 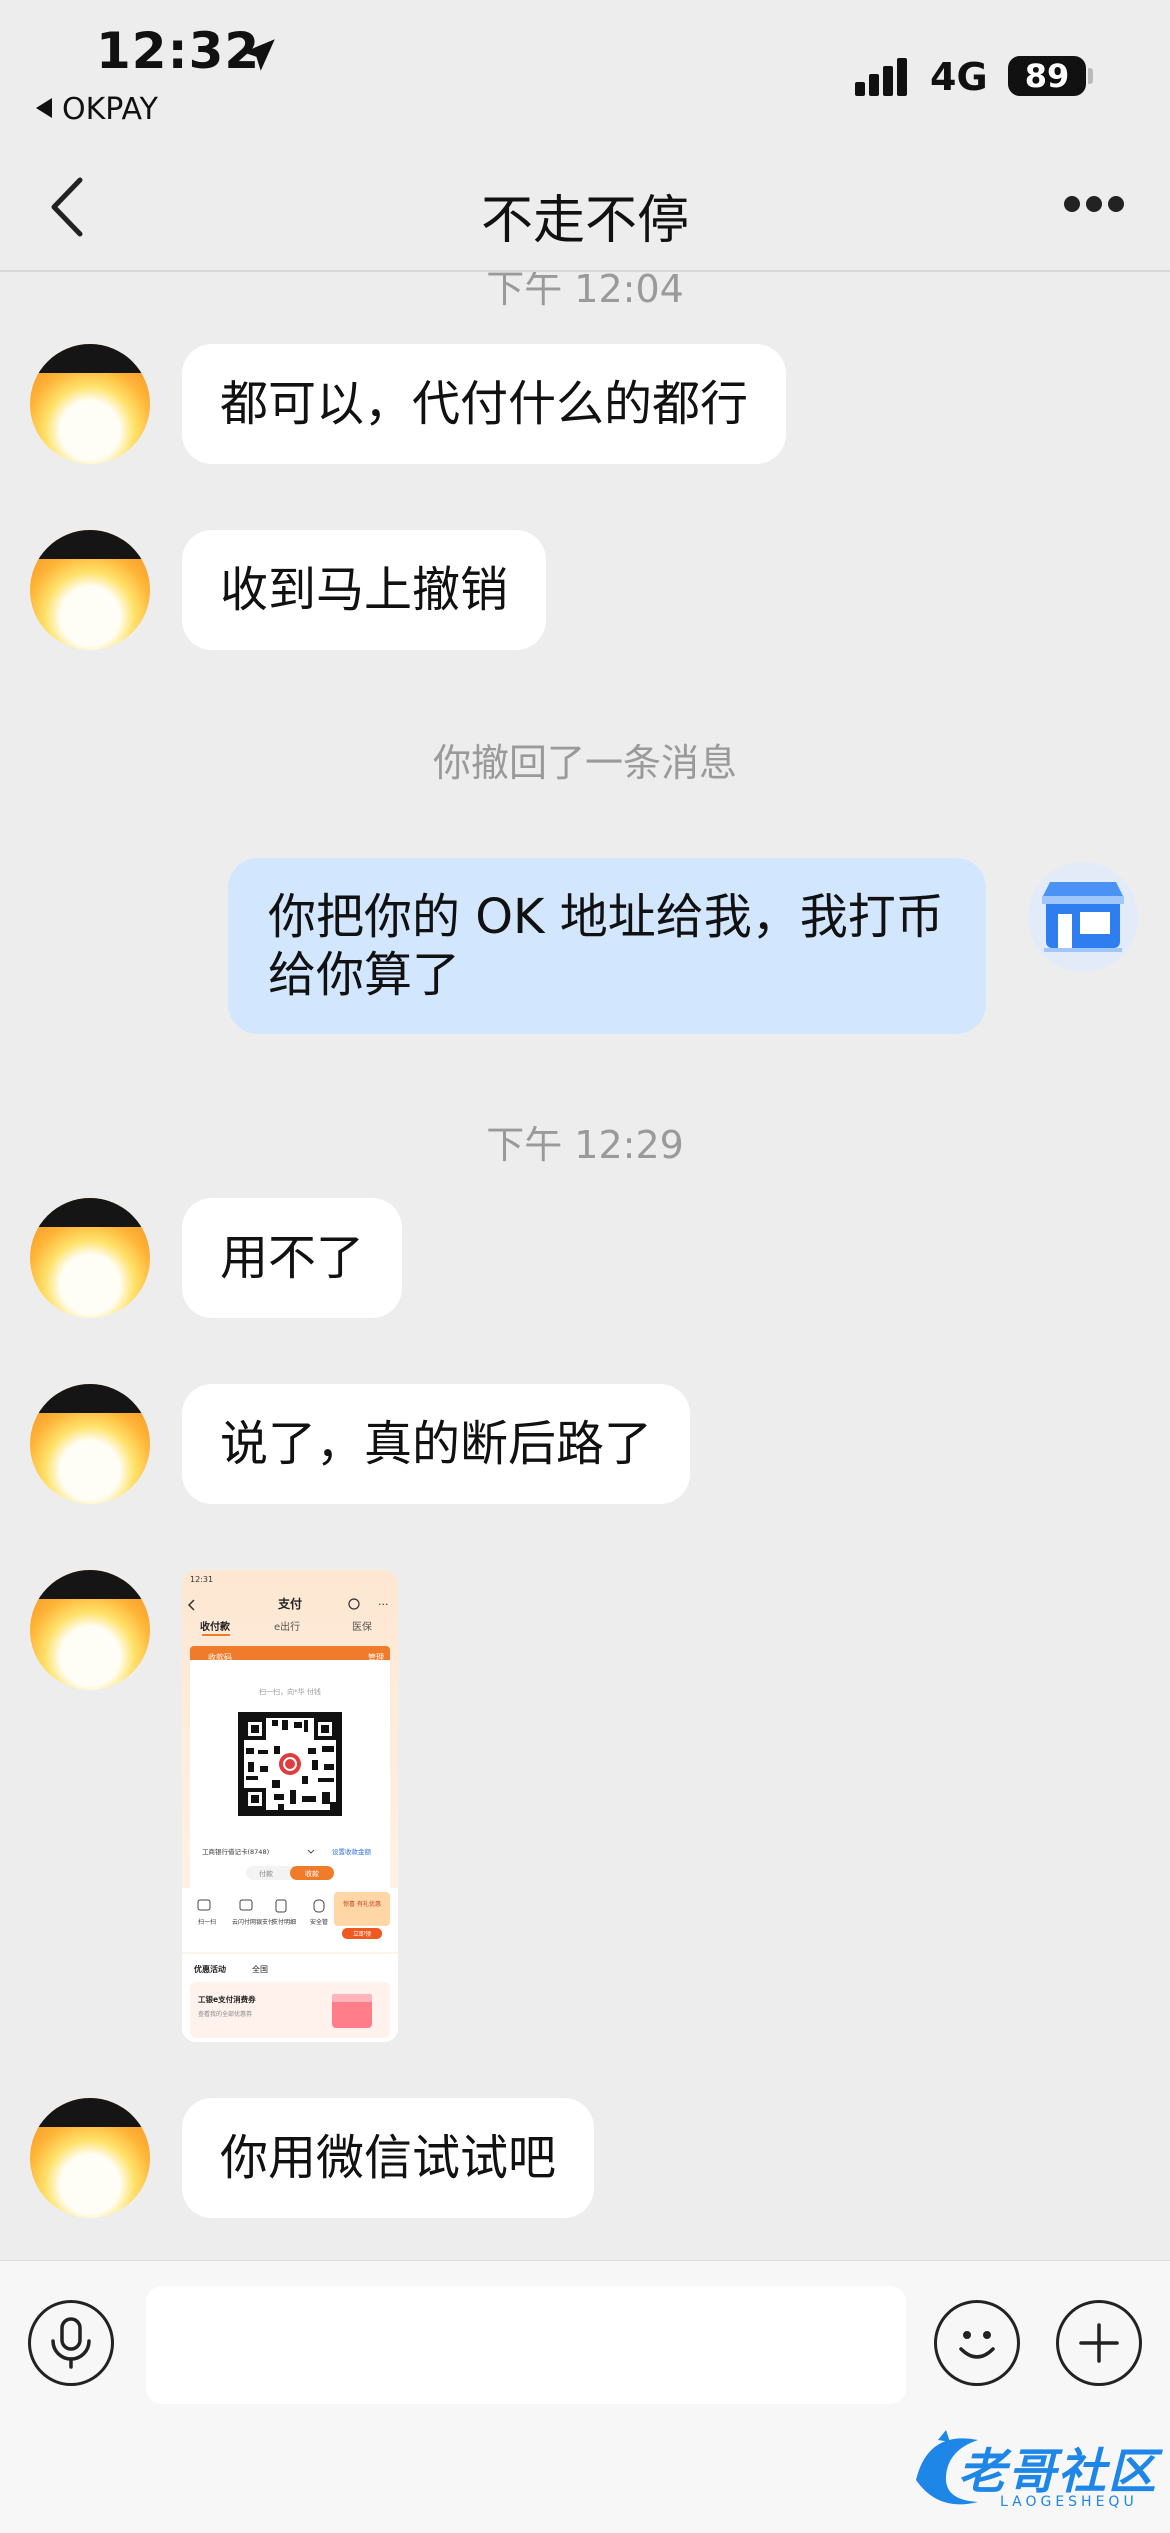 What do you see at coordinates (227, 1999) in the screenshot?
I see `thumb-promo-title: 工银e支付消费券` at bounding box center [227, 1999].